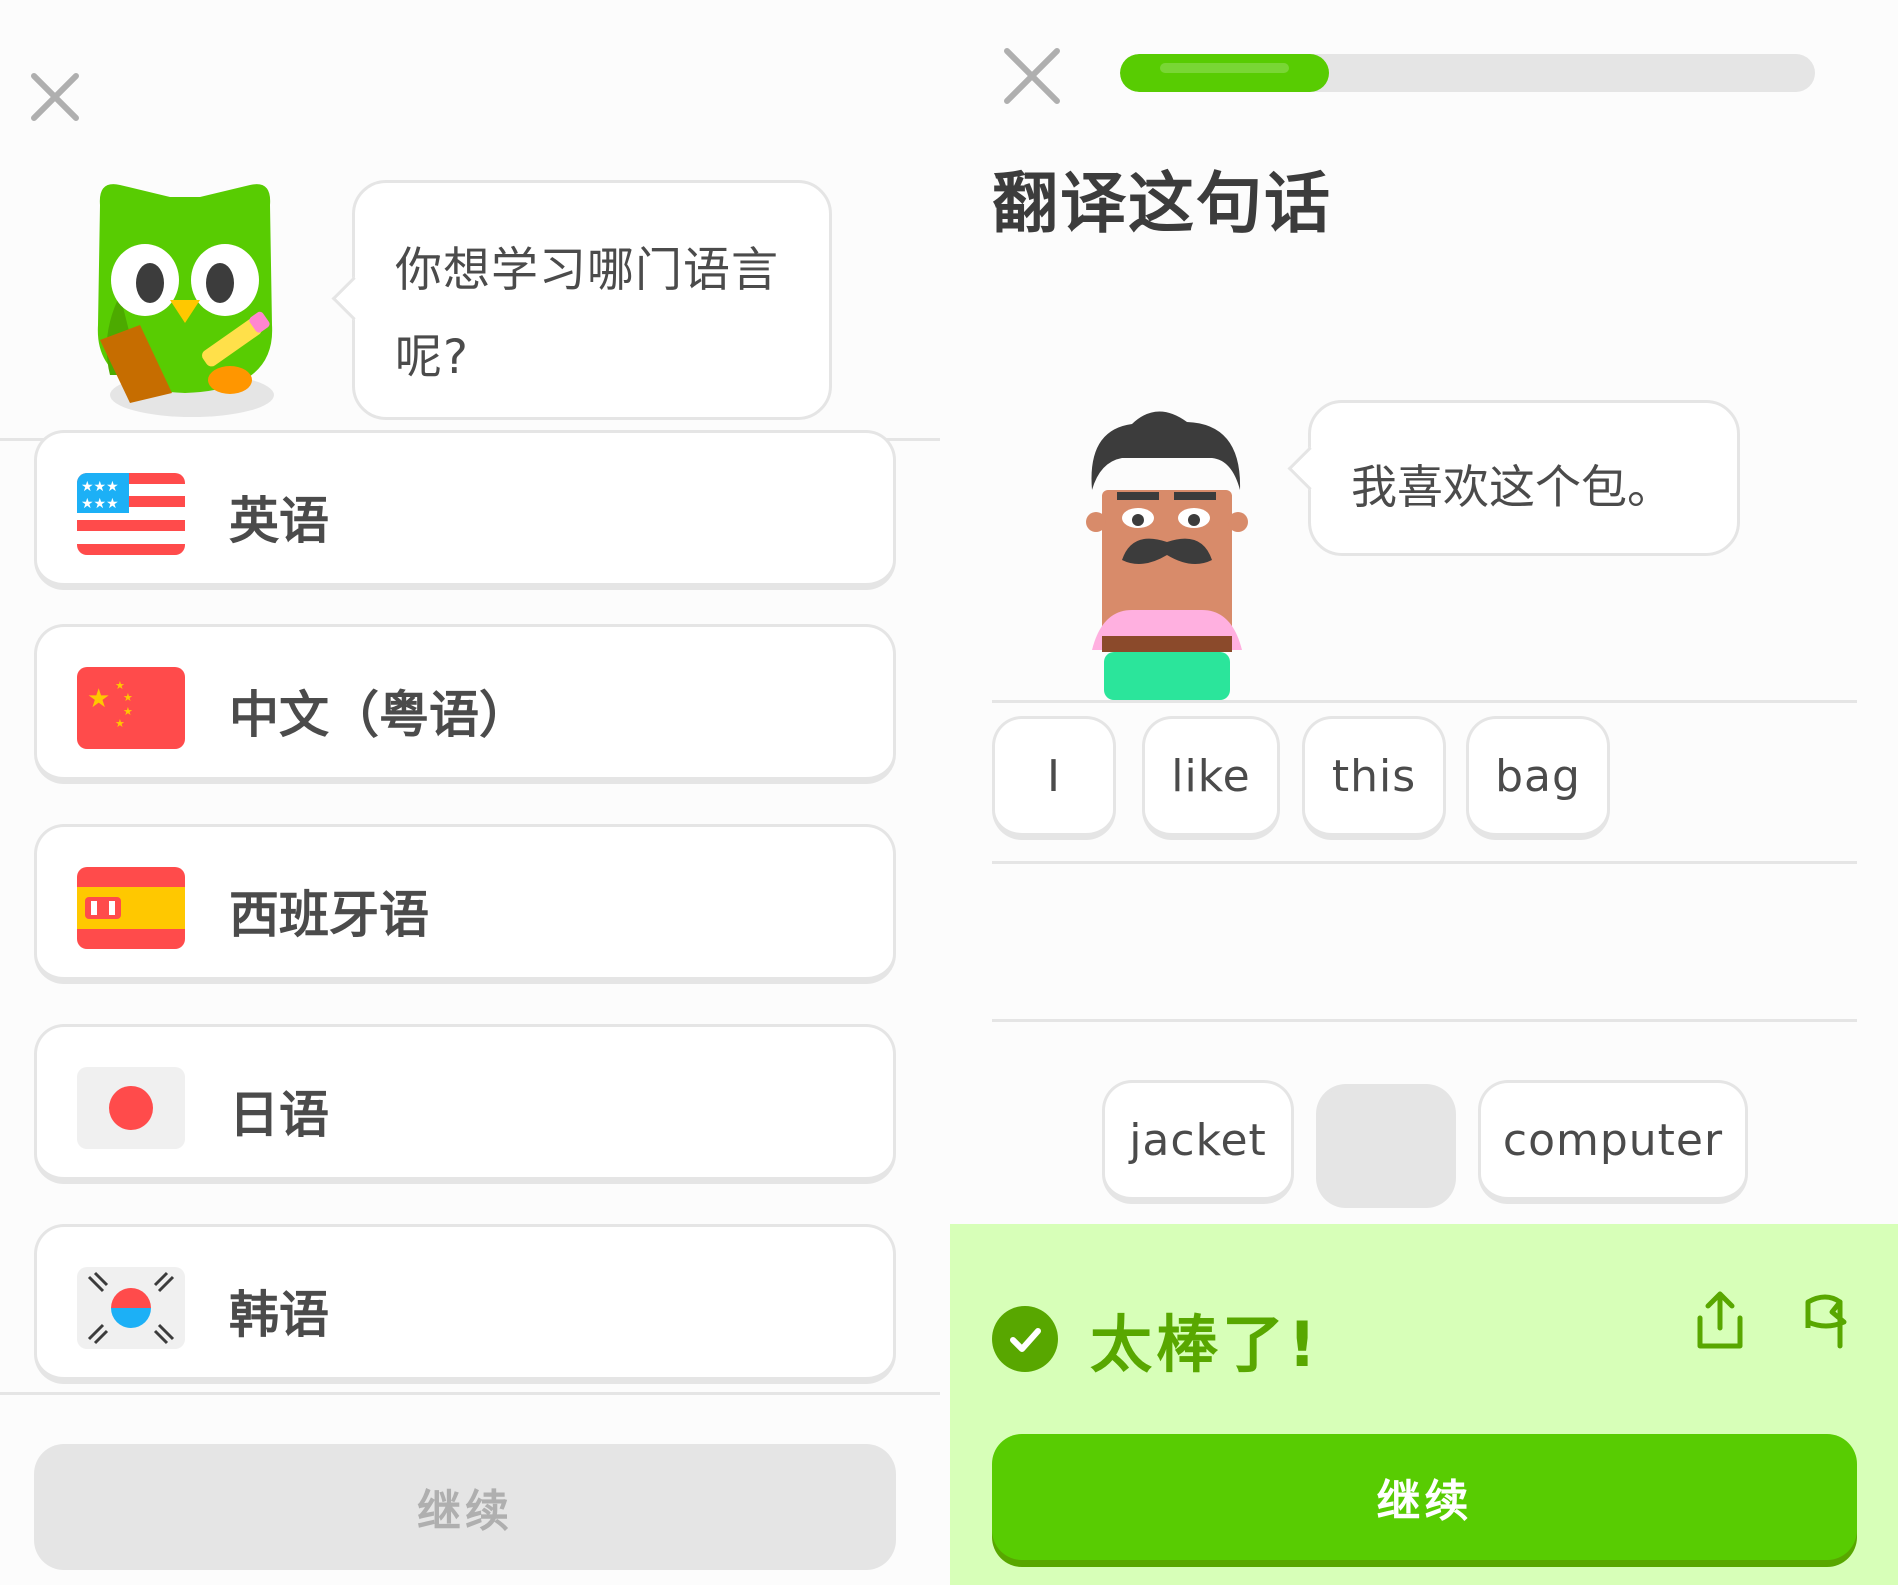 The width and height of the screenshot is (1898, 1585). Describe the element at coordinates (131, 514) in the screenshot. I see `us-flag-icon: ★★★ ★★★` at that location.